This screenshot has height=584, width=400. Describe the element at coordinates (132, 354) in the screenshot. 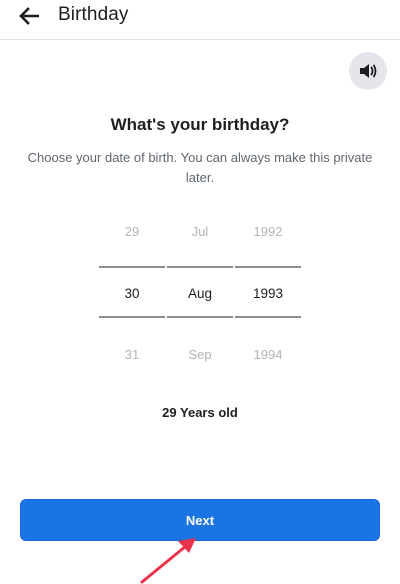

I see `day-next-option: 31` at that location.